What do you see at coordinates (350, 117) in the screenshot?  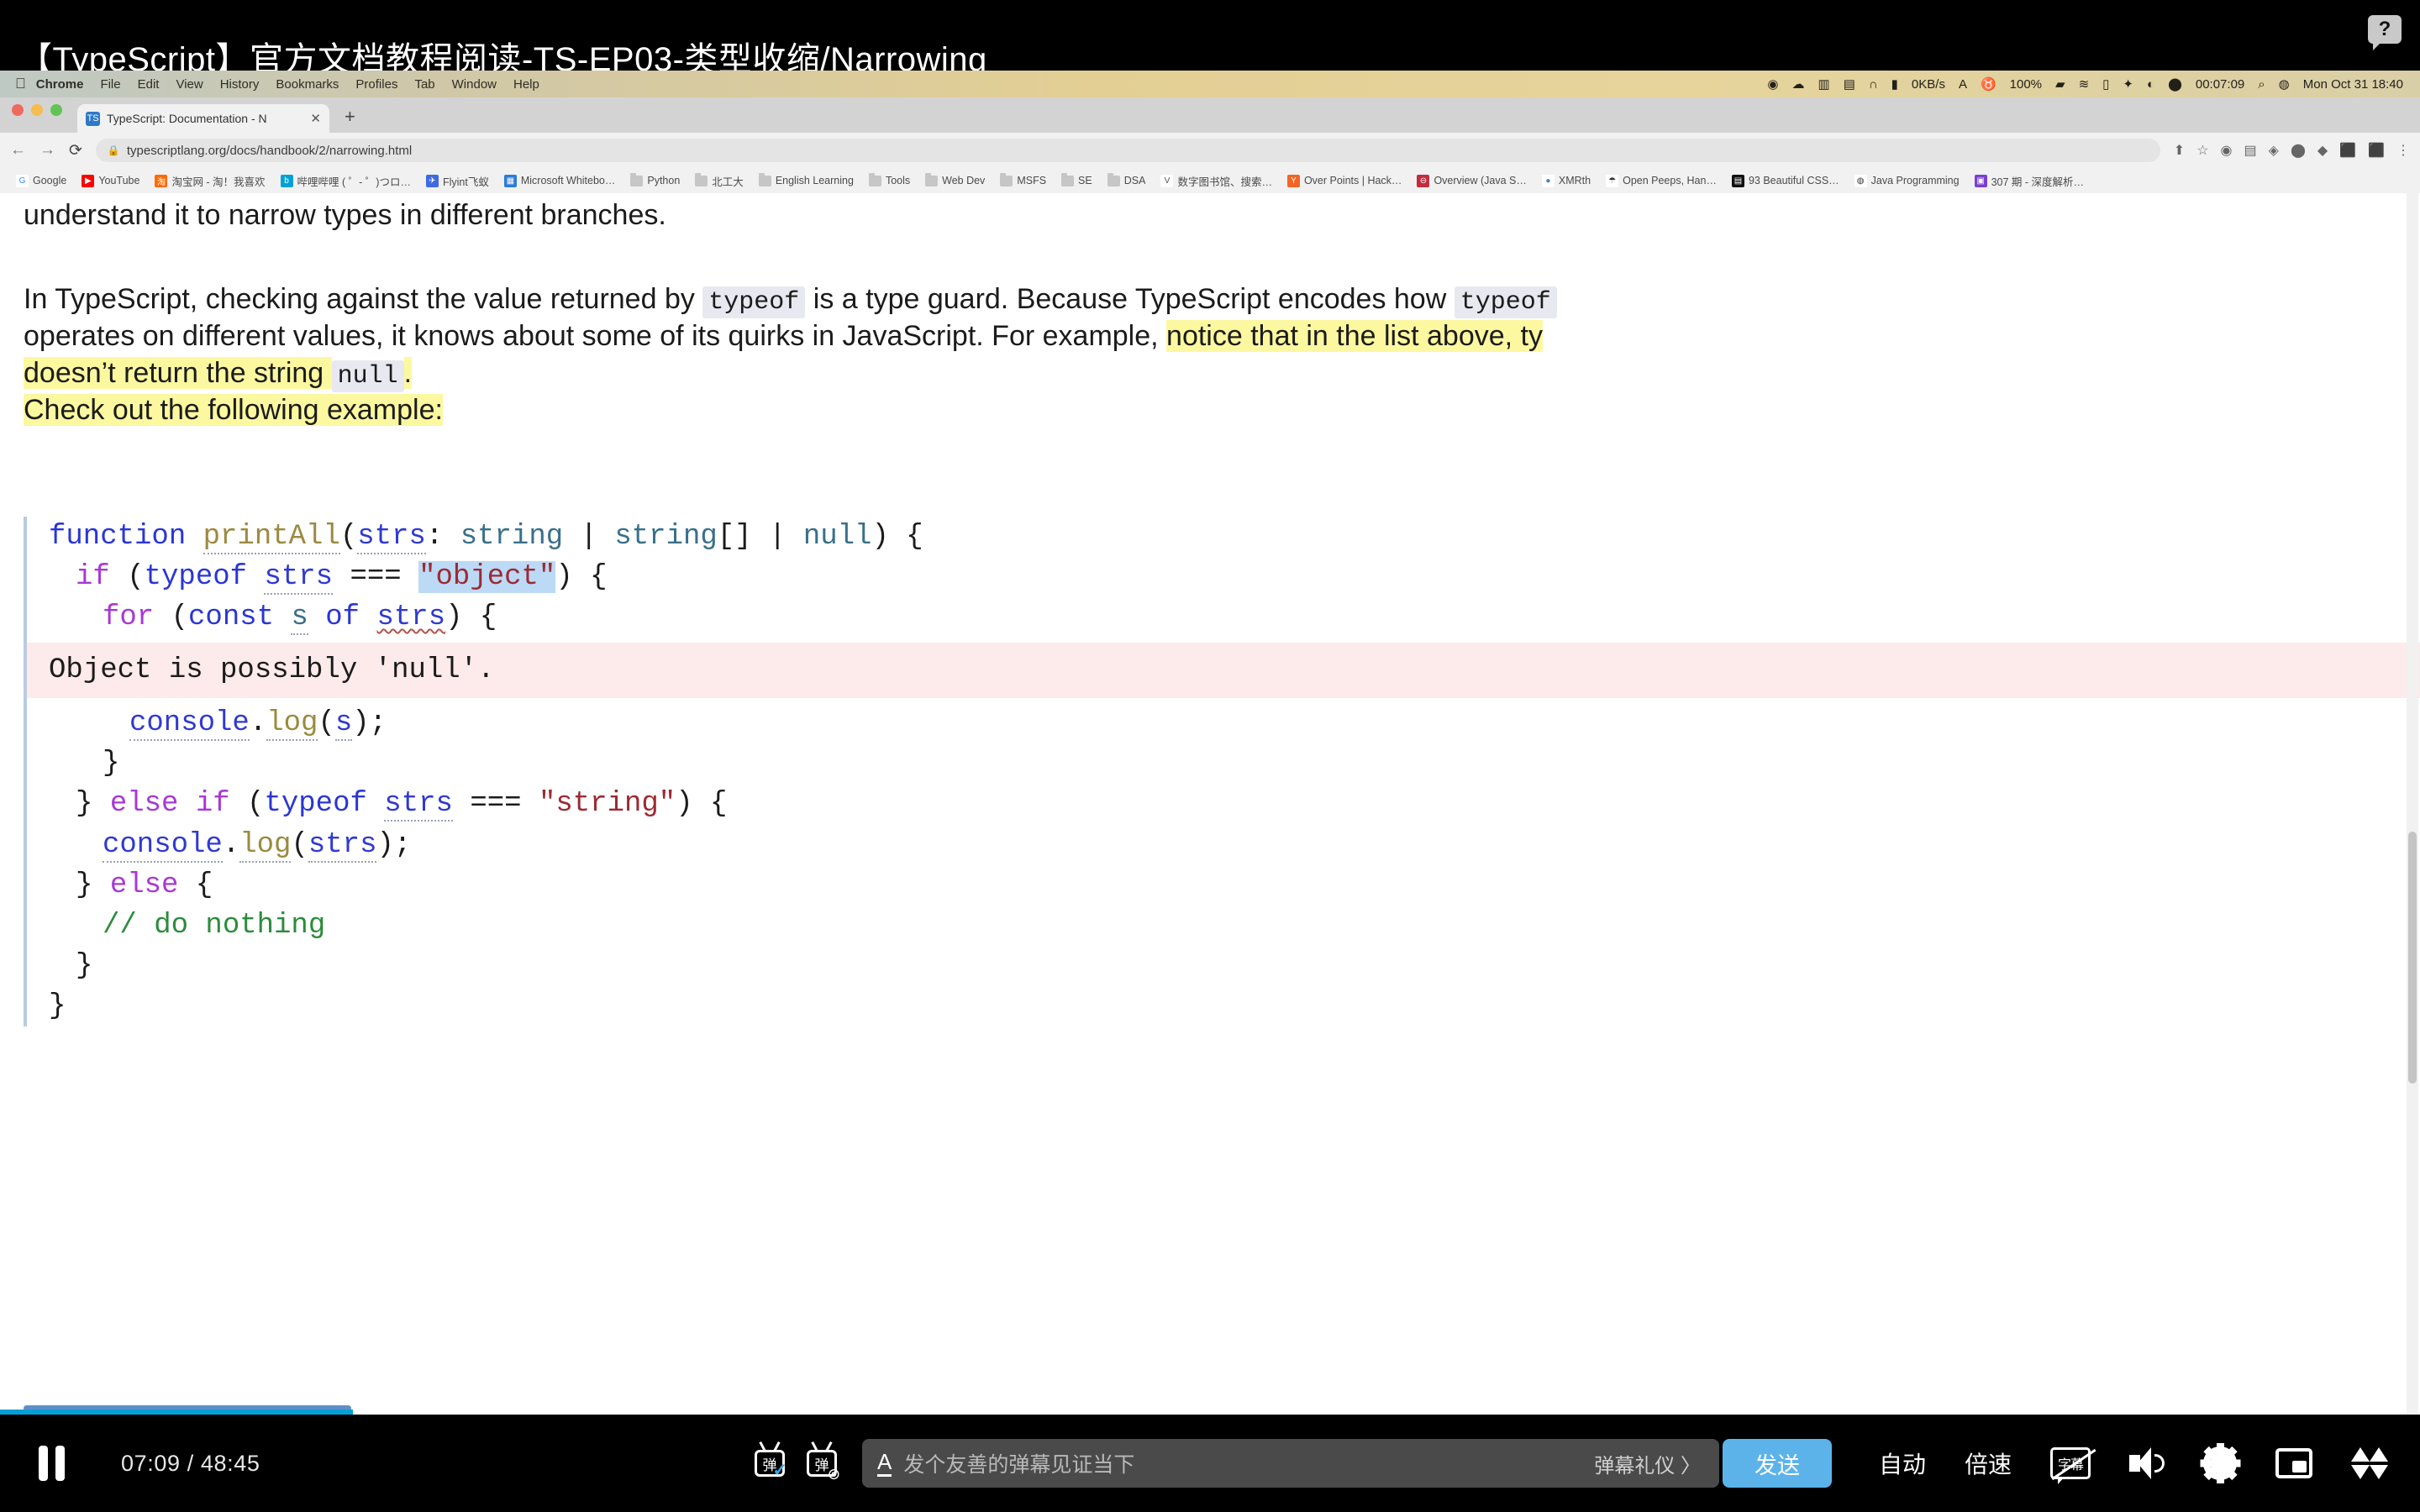 I see `new-tab-button: +` at bounding box center [350, 117].